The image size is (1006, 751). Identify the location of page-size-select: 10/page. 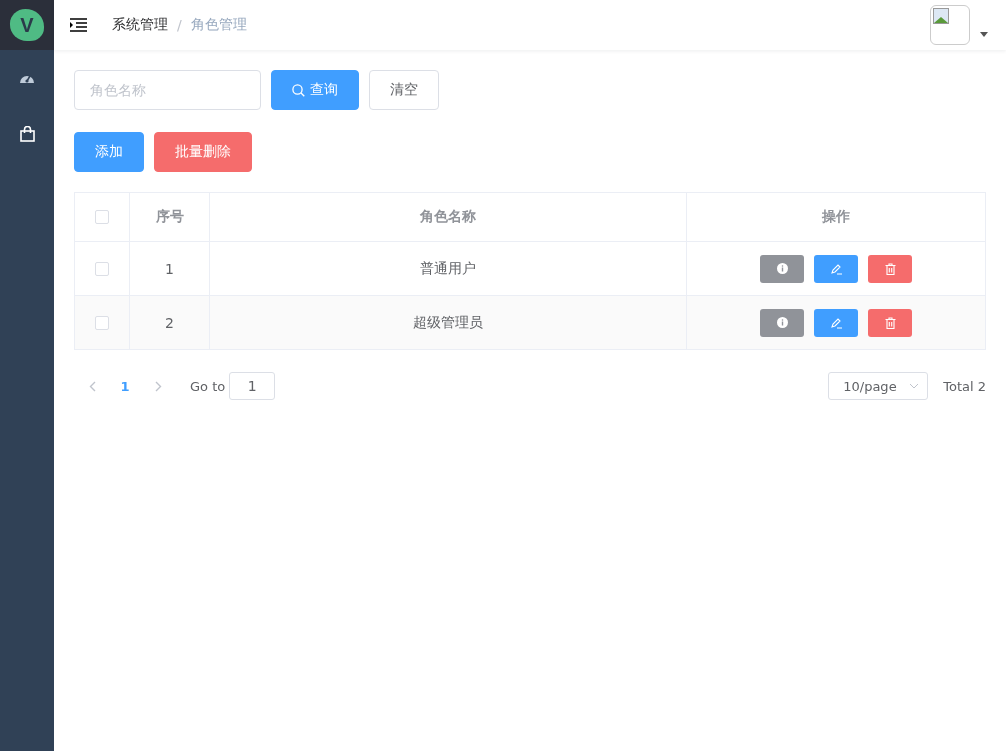
(878, 386).